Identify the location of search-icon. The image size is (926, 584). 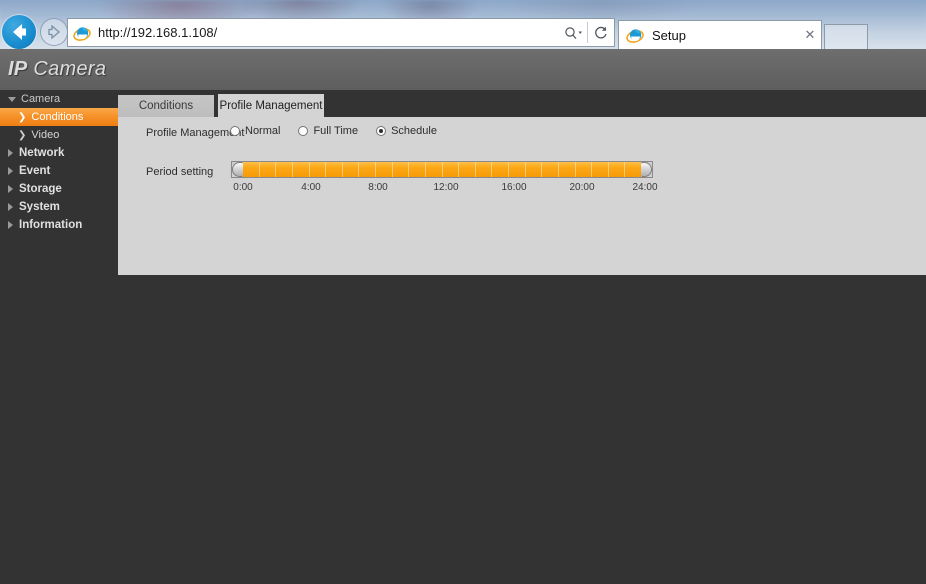
(574, 32).